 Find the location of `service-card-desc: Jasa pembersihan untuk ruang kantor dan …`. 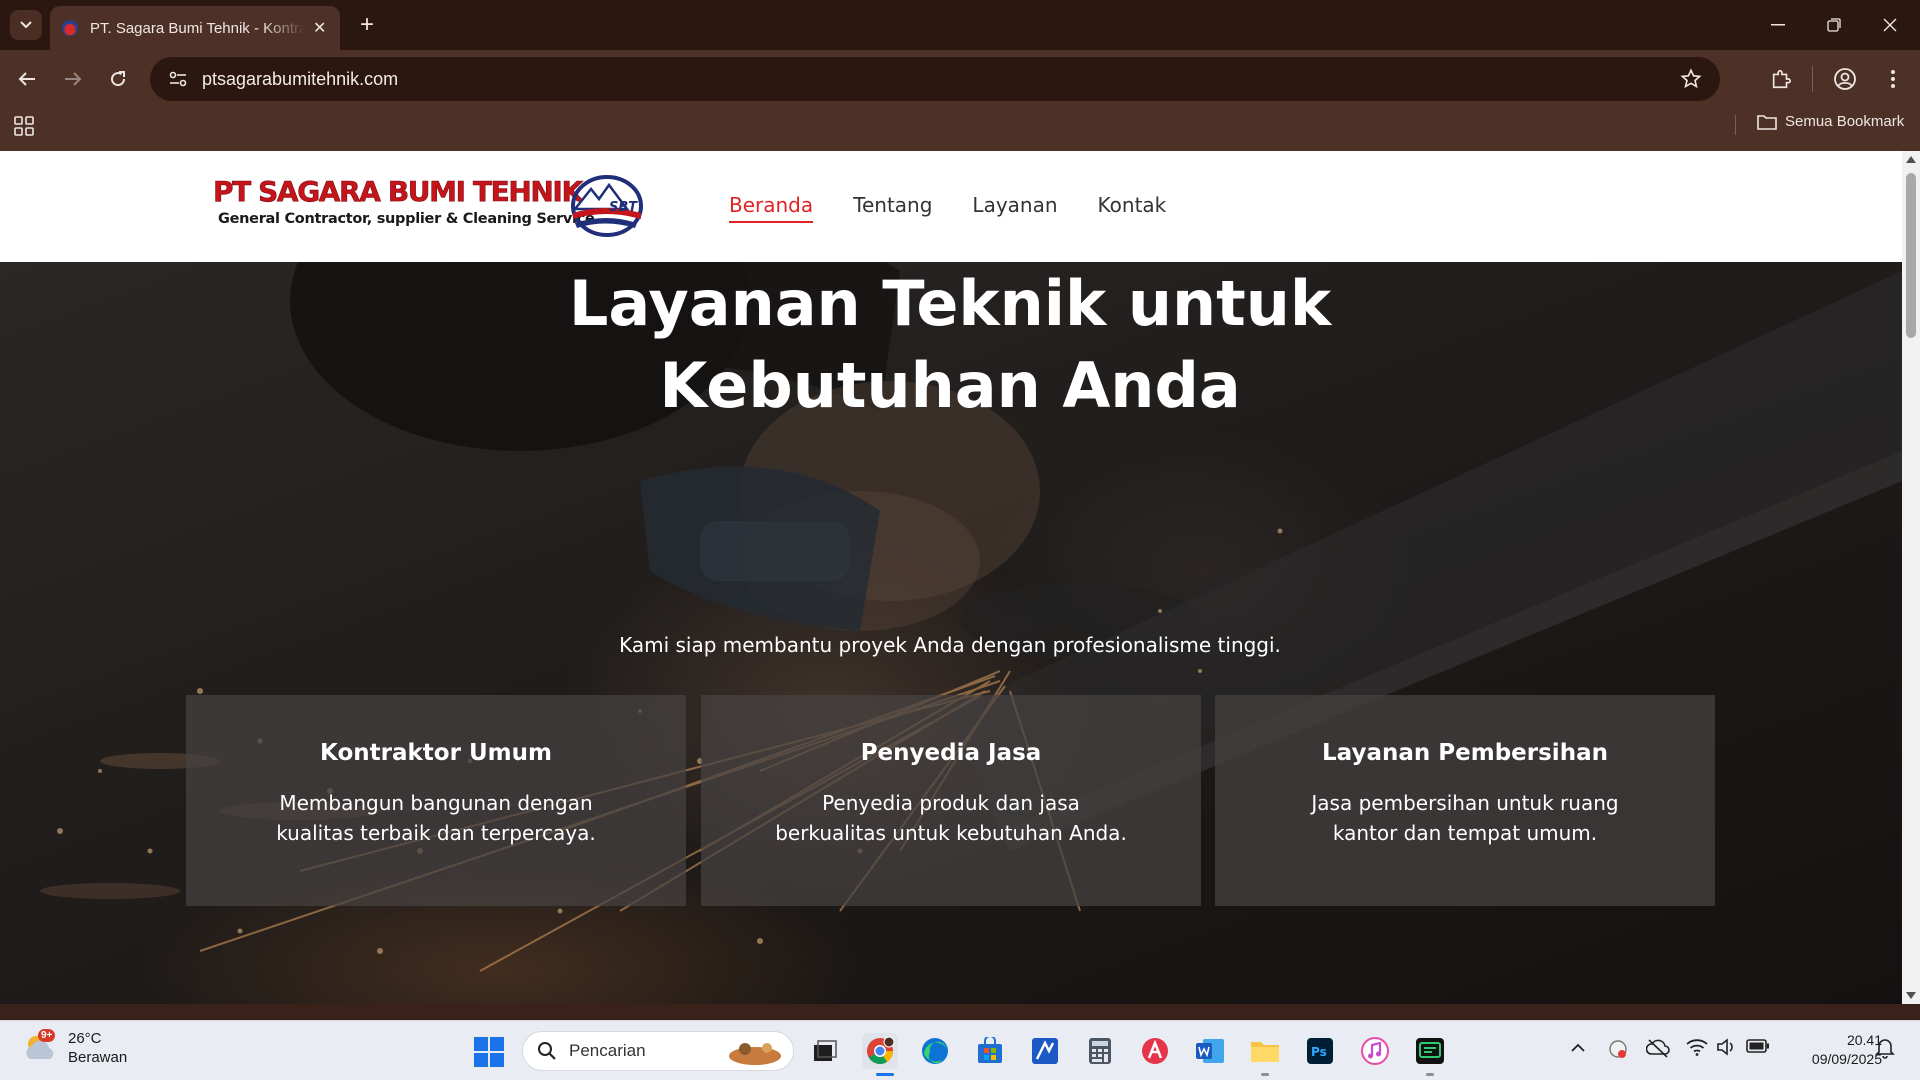

service-card-desc: Jasa pembersihan untuk ruang kantor dan … is located at coordinates (1465, 818).